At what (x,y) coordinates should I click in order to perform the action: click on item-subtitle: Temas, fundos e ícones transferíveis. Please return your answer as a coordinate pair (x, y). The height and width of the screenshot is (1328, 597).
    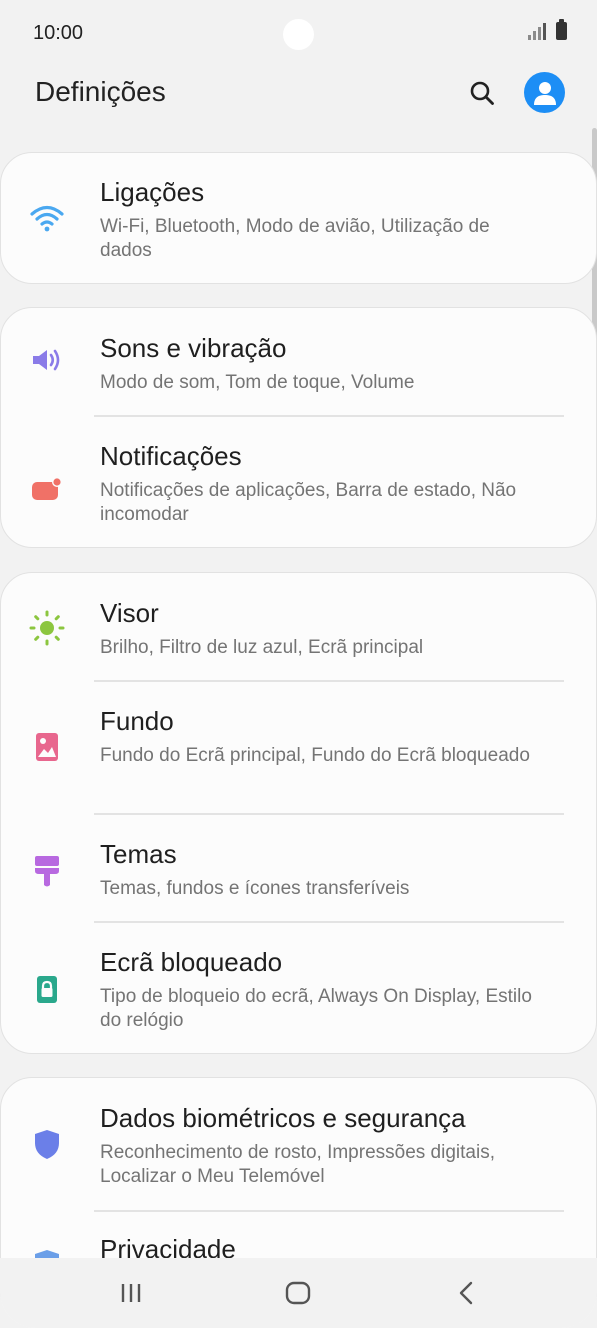
    Looking at the image, I should click on (255, 888).